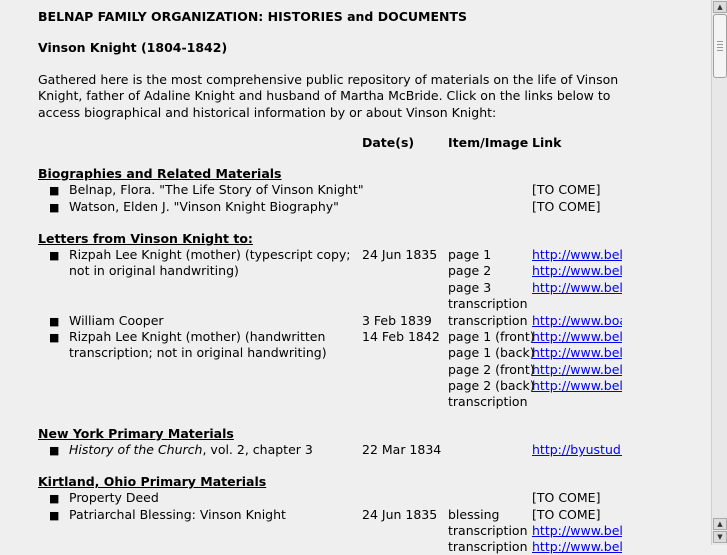 The height and width of the screenshot is (555, 727). What do you see at coordinates (720, 537) in the screenshot?
I see `scroll-down-icon: ▼` at bounding box center [720, 537].